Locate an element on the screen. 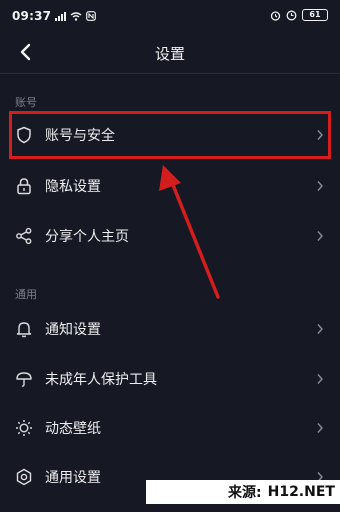  page-title: 设置 is located at coordinates (169, 54).